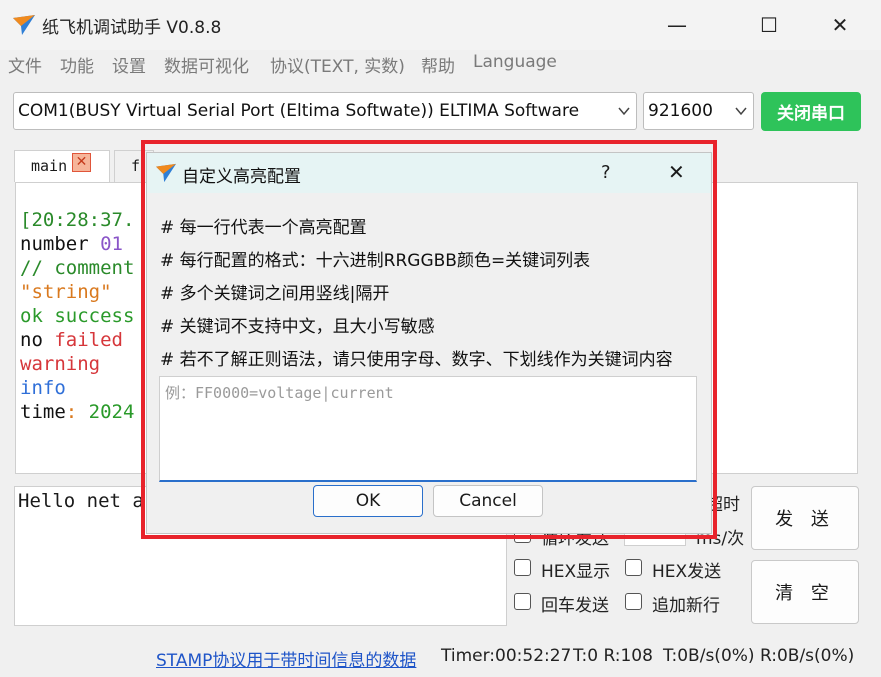 This screenshot has height=677, width=881. Describe the element at coordinates (49, 166) in the screenshot. I see `tab-main-label: main` at that location.